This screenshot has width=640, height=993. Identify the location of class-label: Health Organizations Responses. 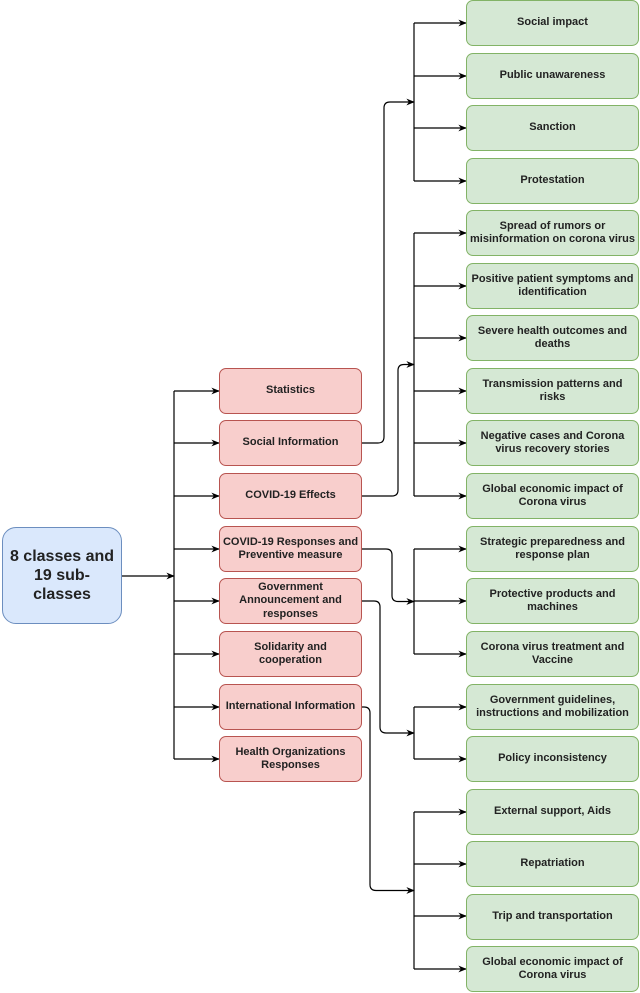
(290, 758).